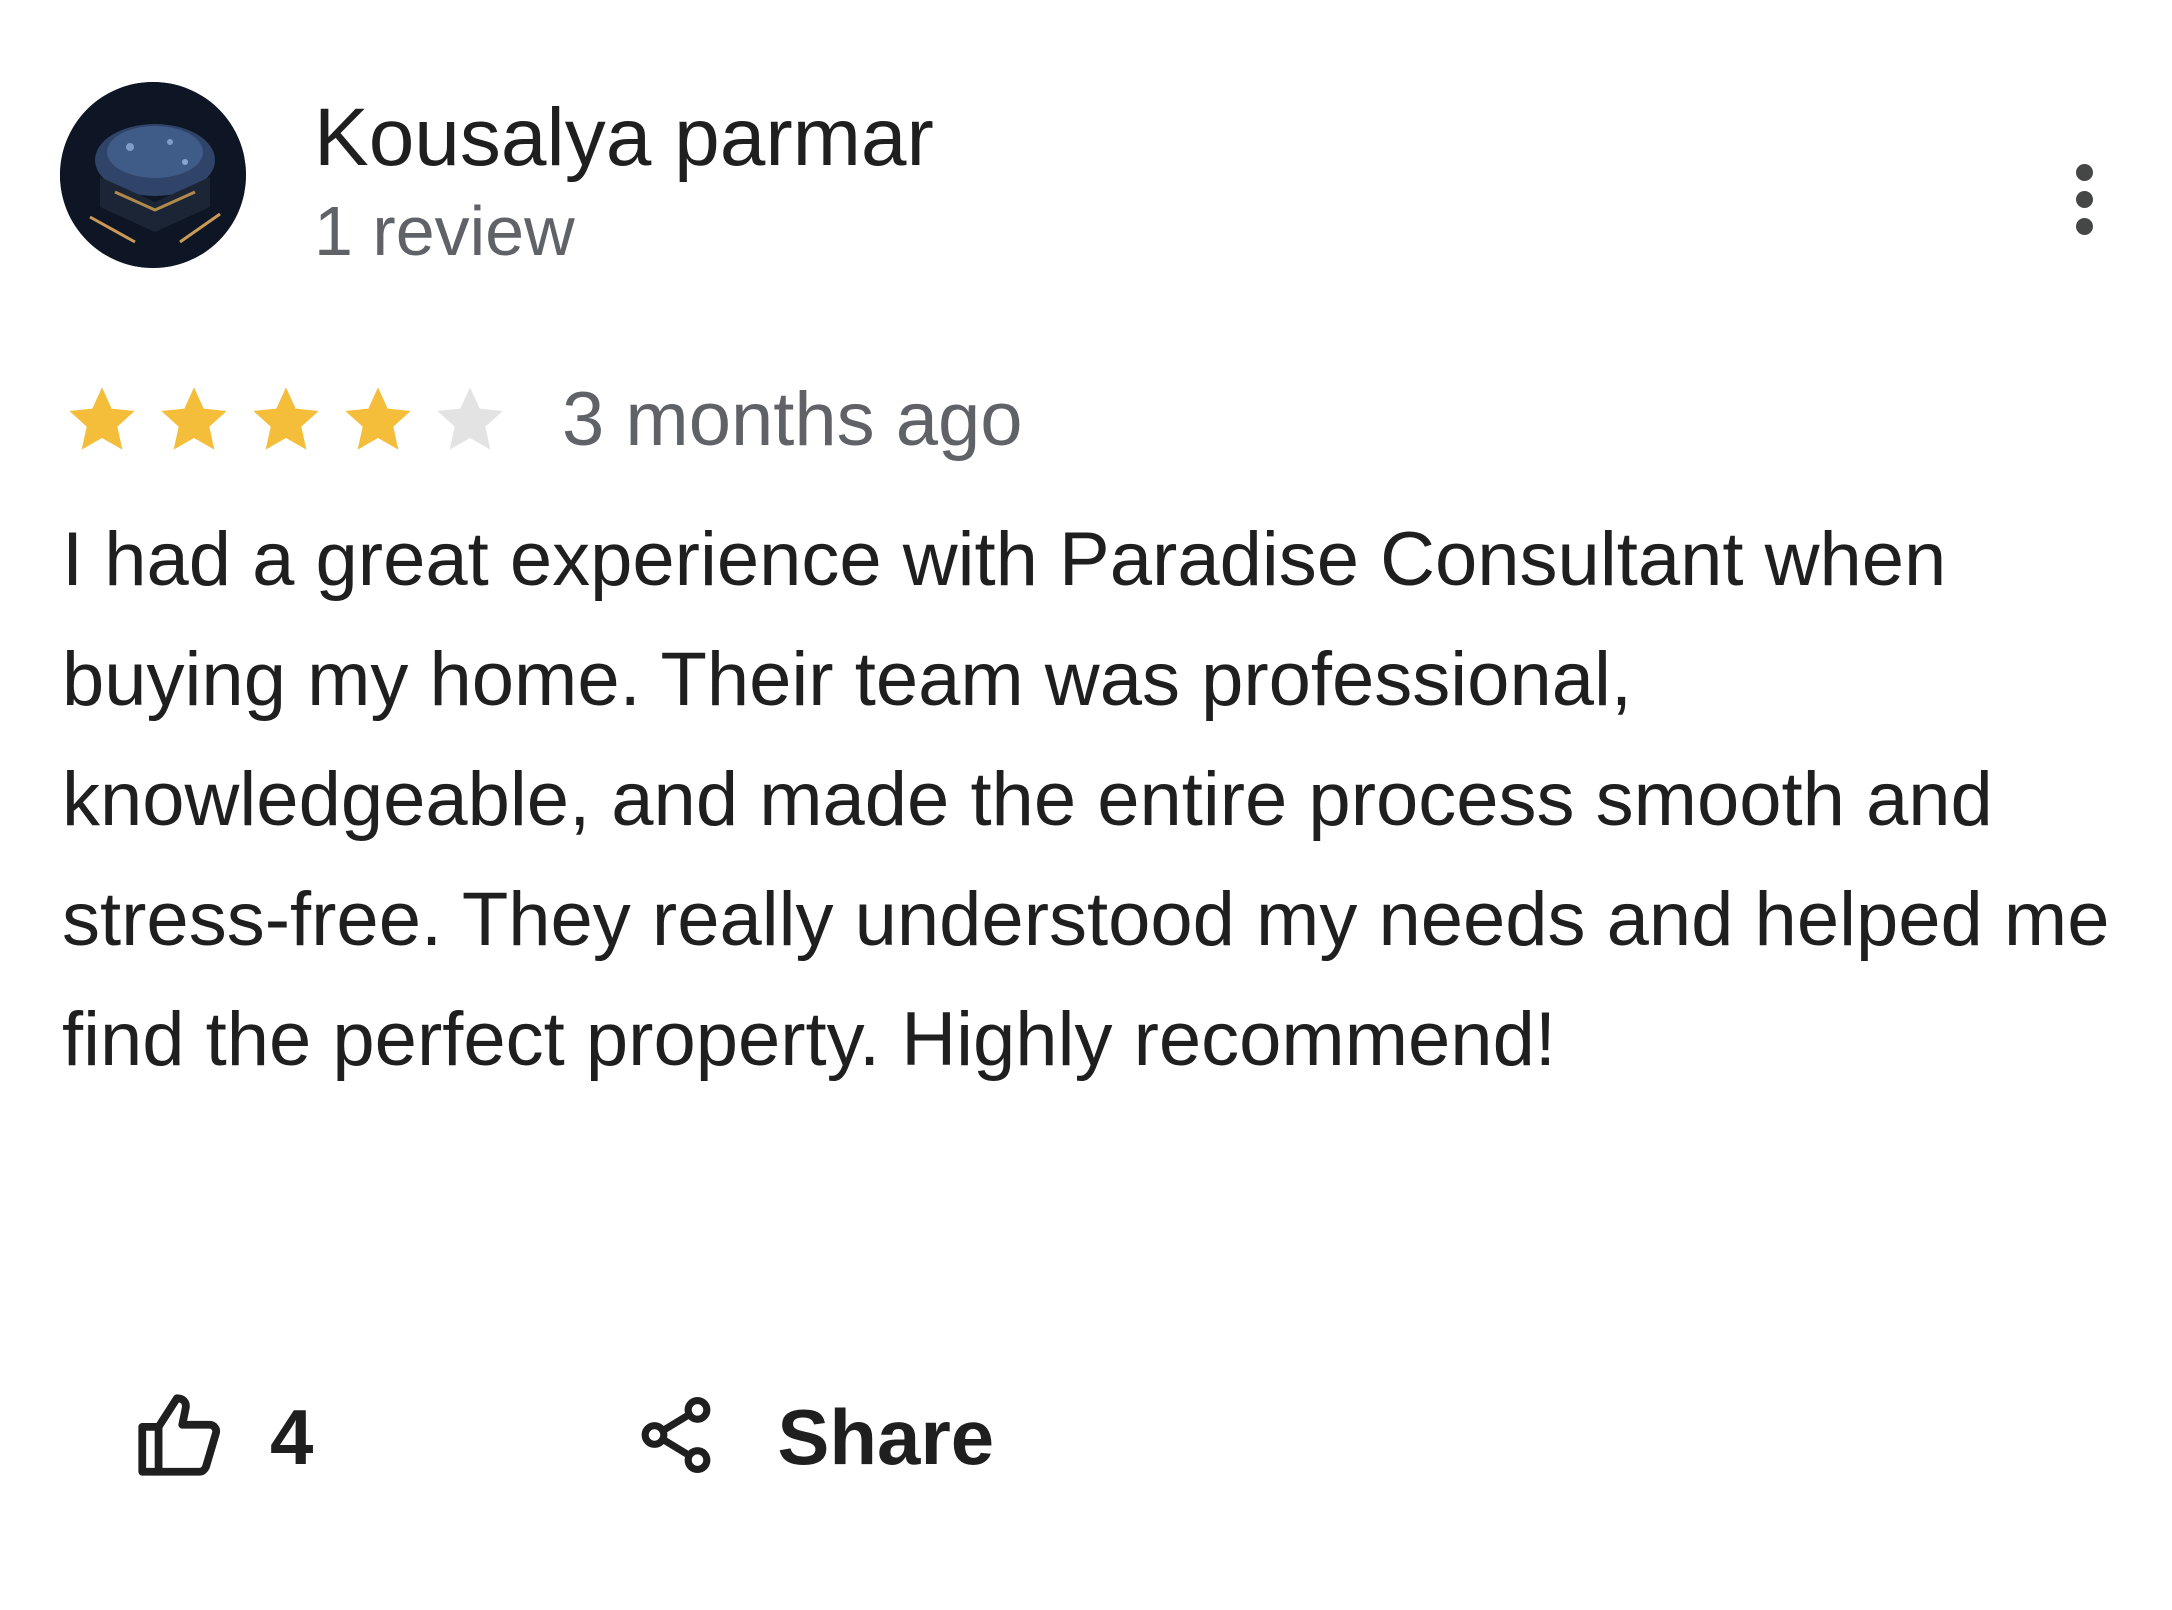 Image resolution: width=2172 pixels, height=1610 pixels. What do you see at coordinates (542, 420) in the screenshot?
I see `rating-row: 3 months ago` at bounding box center [542, 420].